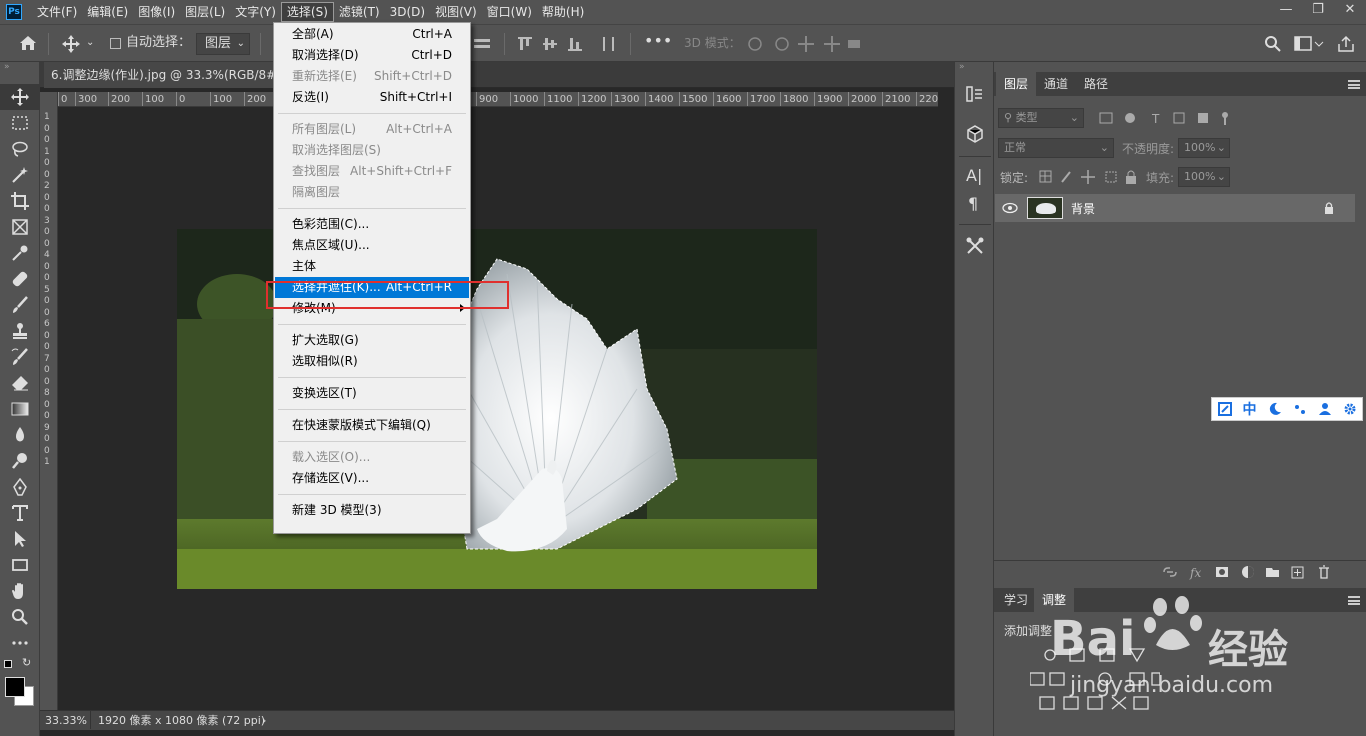 The image size is (1366, 736). I want to click on gradient-tool-icon, so click(20, 409).